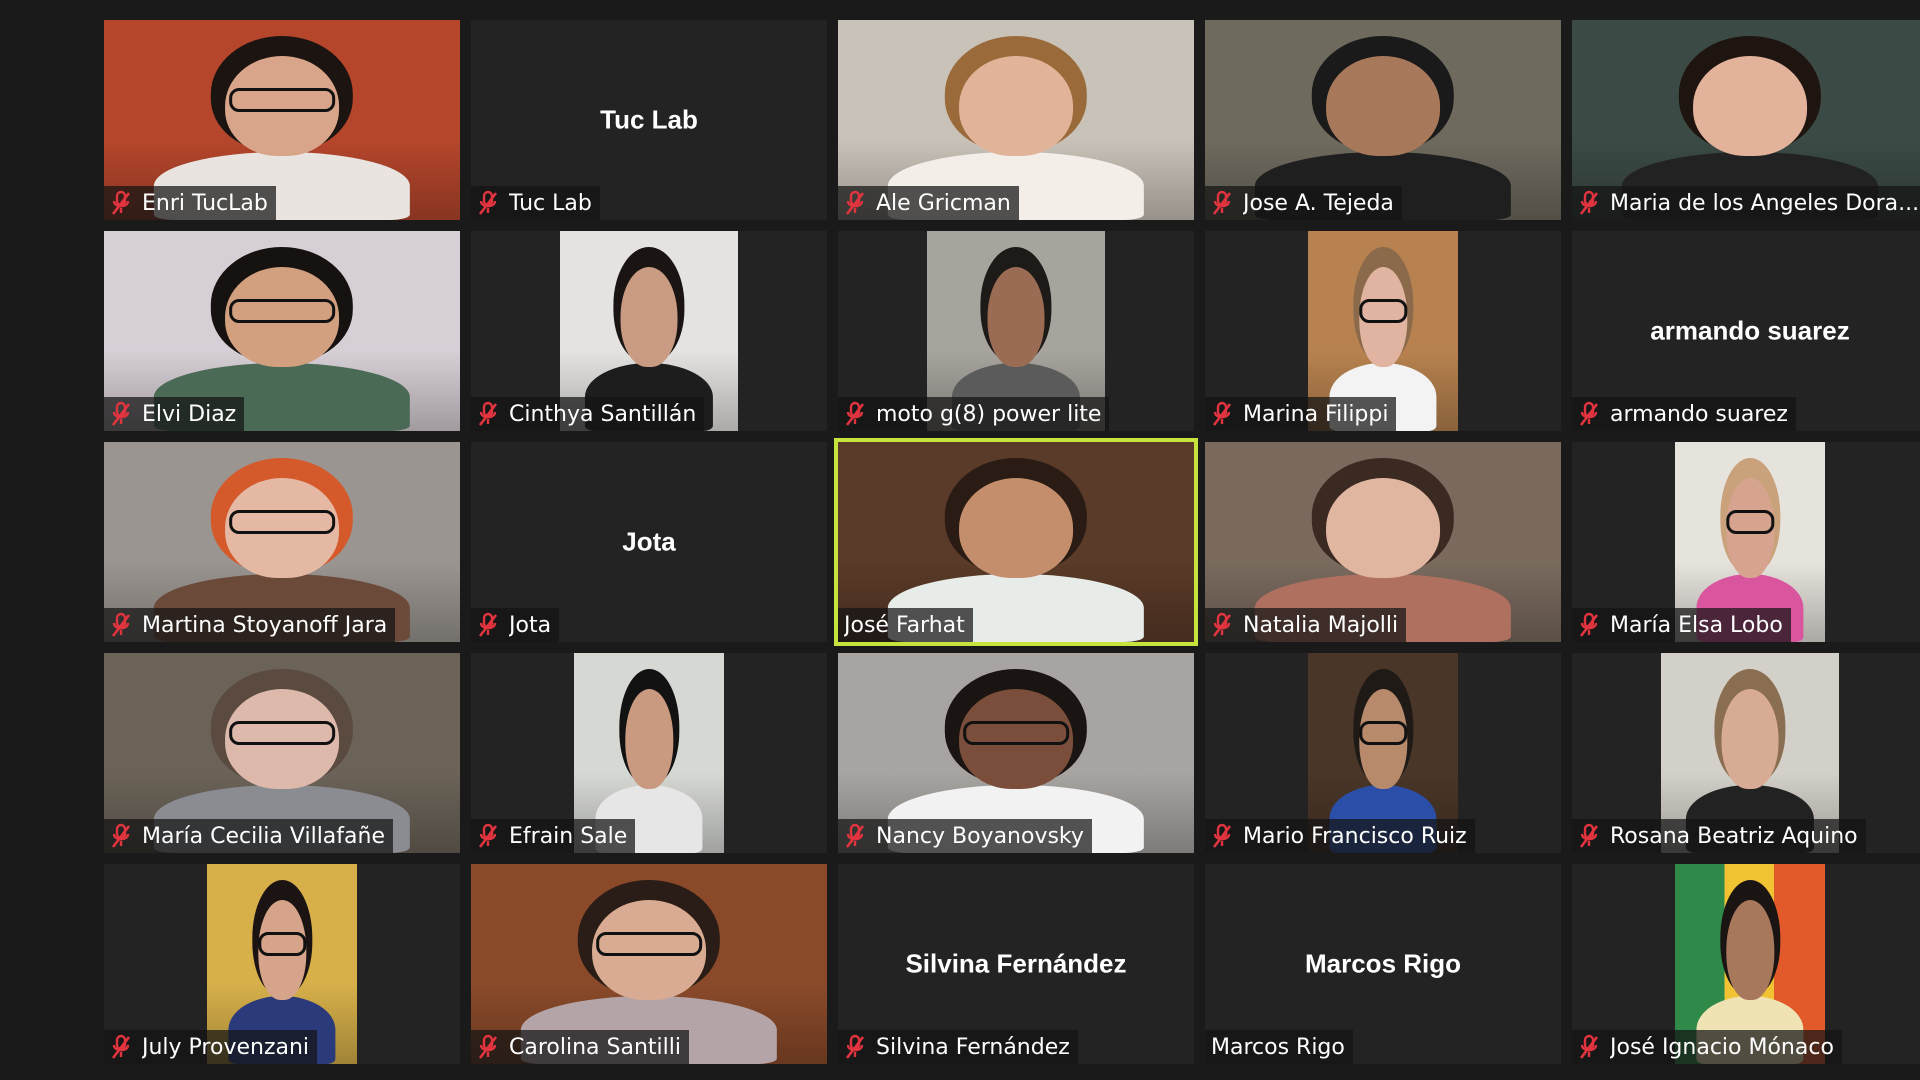 Image resolution: width=1920 pixels, height=1080 pixels. I want to click on participant-nameplate: María Cecilia Villafañe, so click(248, 836).